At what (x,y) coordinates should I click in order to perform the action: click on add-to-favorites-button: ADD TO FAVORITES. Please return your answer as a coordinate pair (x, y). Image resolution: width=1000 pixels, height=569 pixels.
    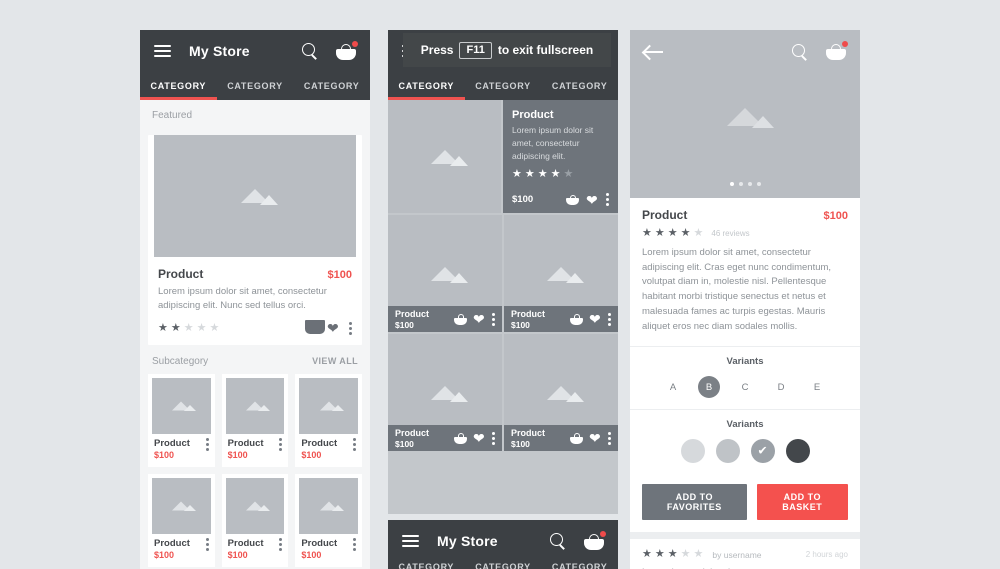
    Looking at the image, I should click on (694, 502).